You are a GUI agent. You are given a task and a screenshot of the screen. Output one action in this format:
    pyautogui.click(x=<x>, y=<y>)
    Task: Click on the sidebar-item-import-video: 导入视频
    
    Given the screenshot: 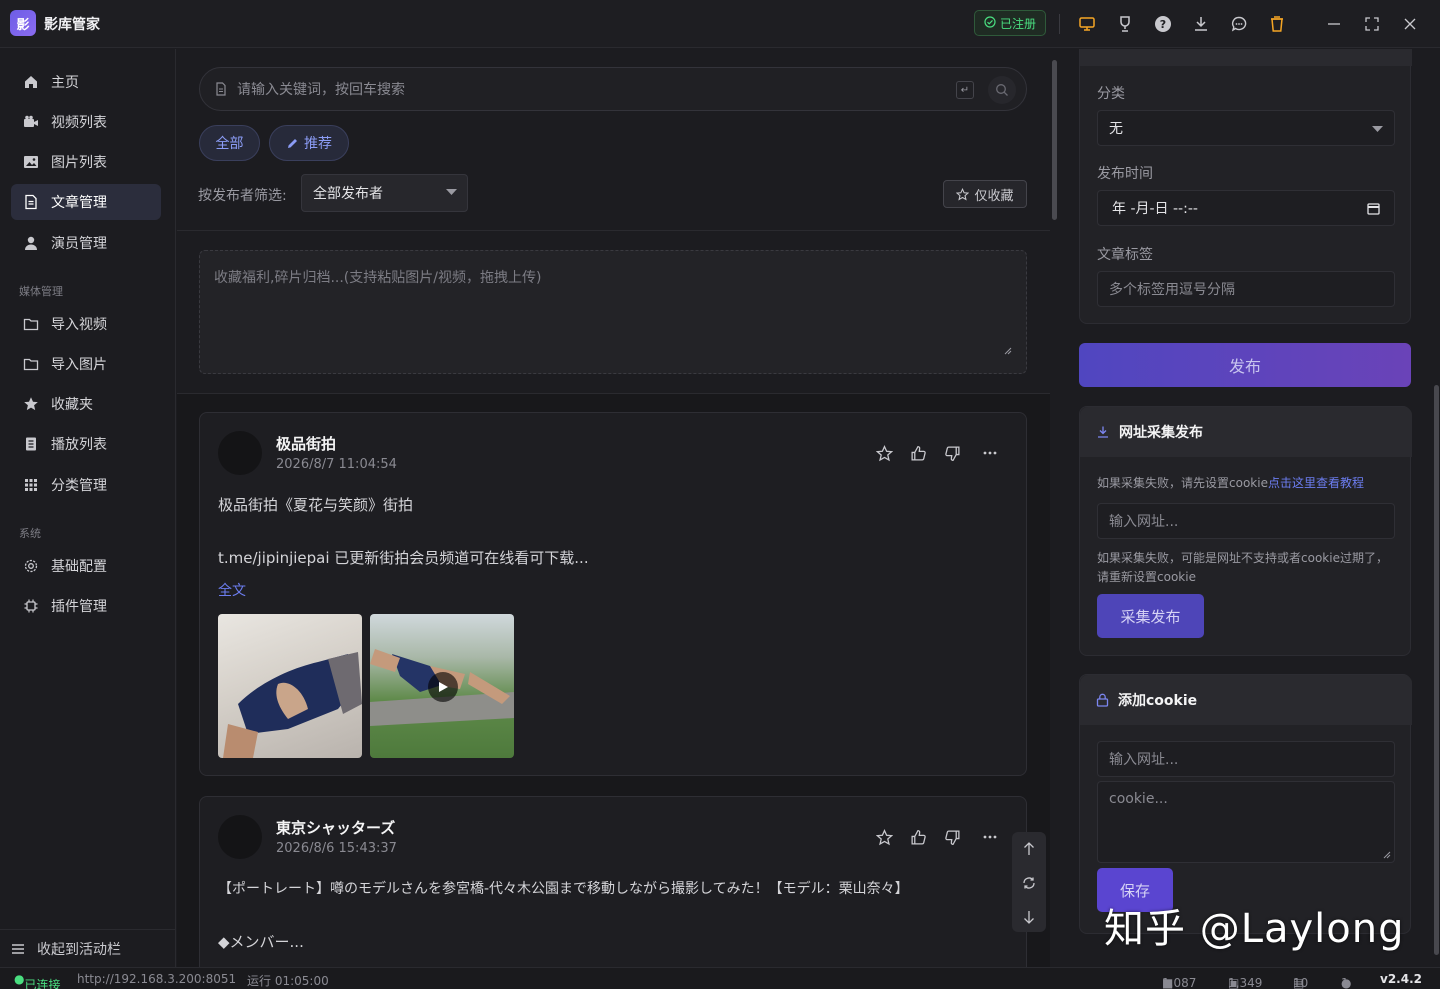 What is the action you would take?
    pyautogui.click(x=86, y=324)
    